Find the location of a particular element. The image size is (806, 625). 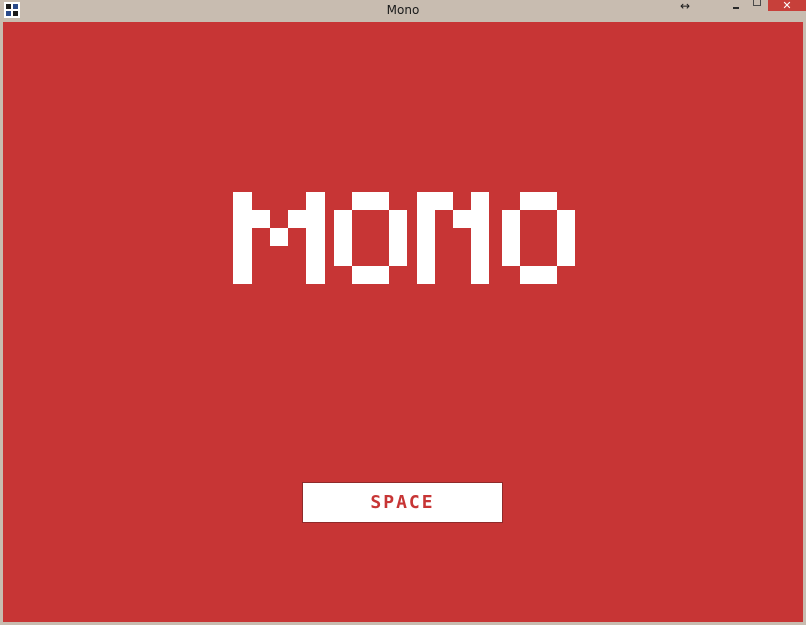

minimize-icon is located at coordinates (736, 8).